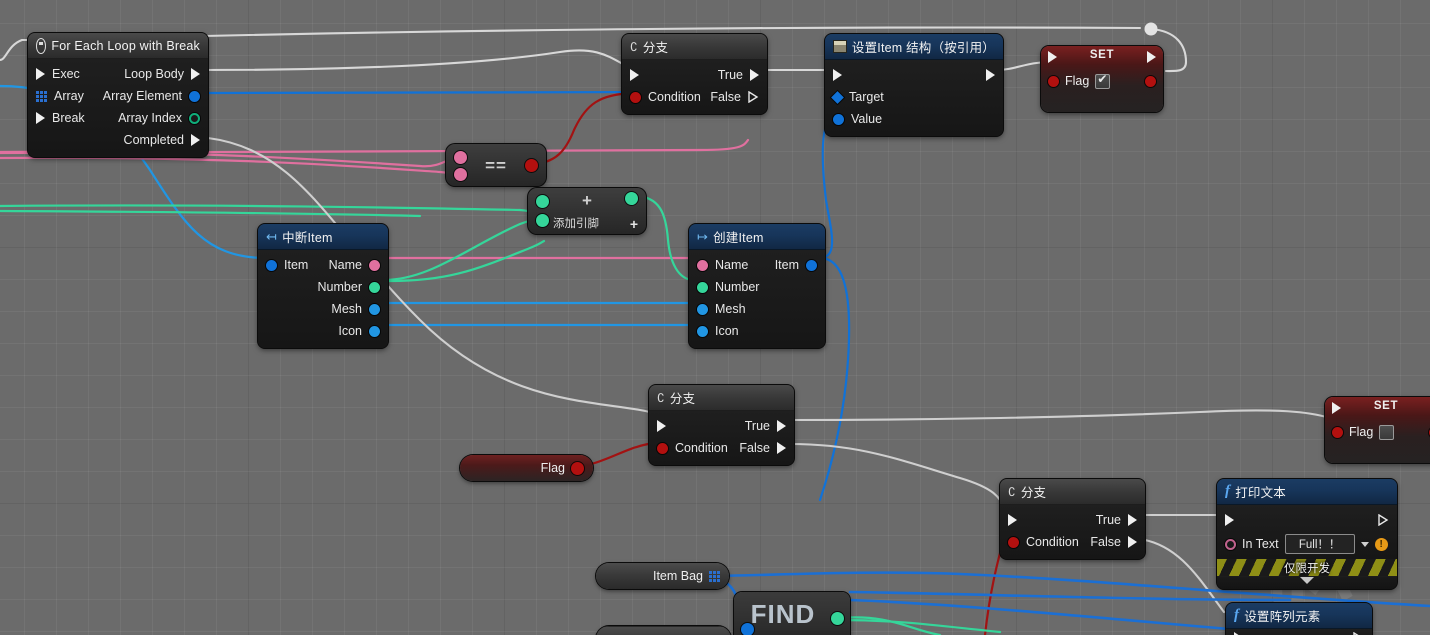 The width and height of the screenshot is (1430, 635). Describe the element at coordinates (682, 399) in the screenshot. I see `node-title: 分支` at that location.